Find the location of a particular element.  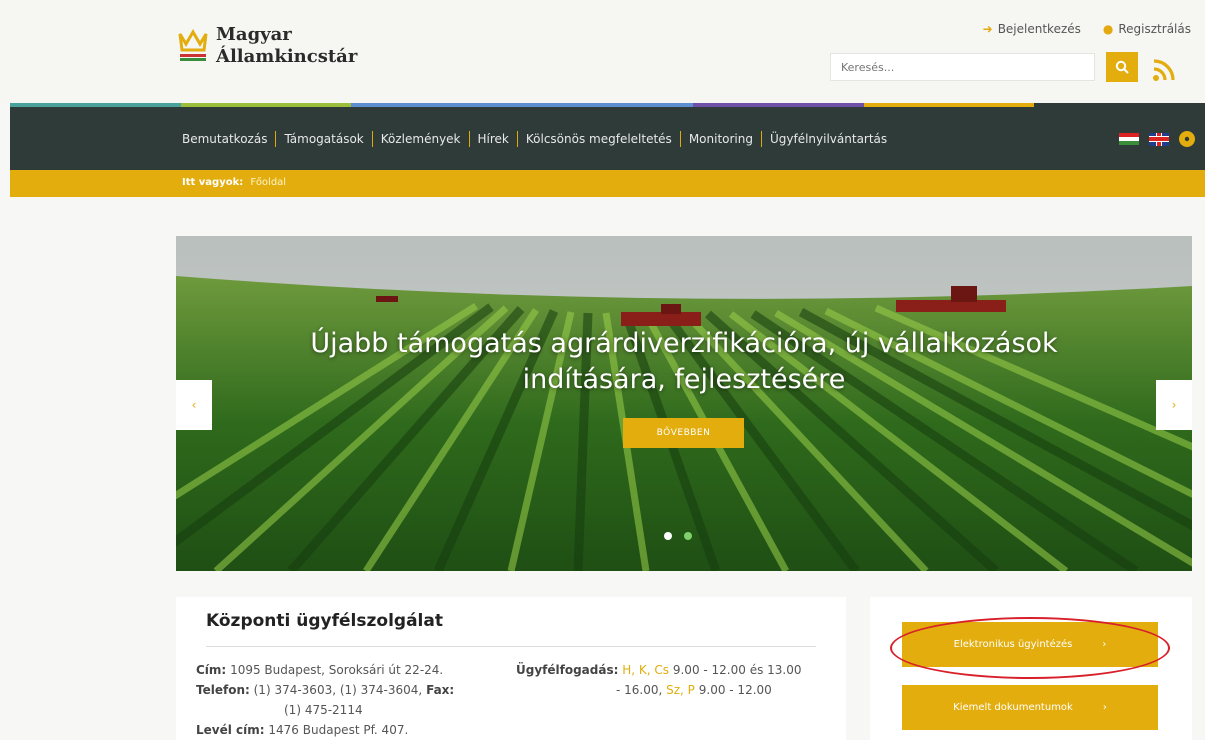

nav-item-monitoring: Monitoring is located at coordinates (721, 138).